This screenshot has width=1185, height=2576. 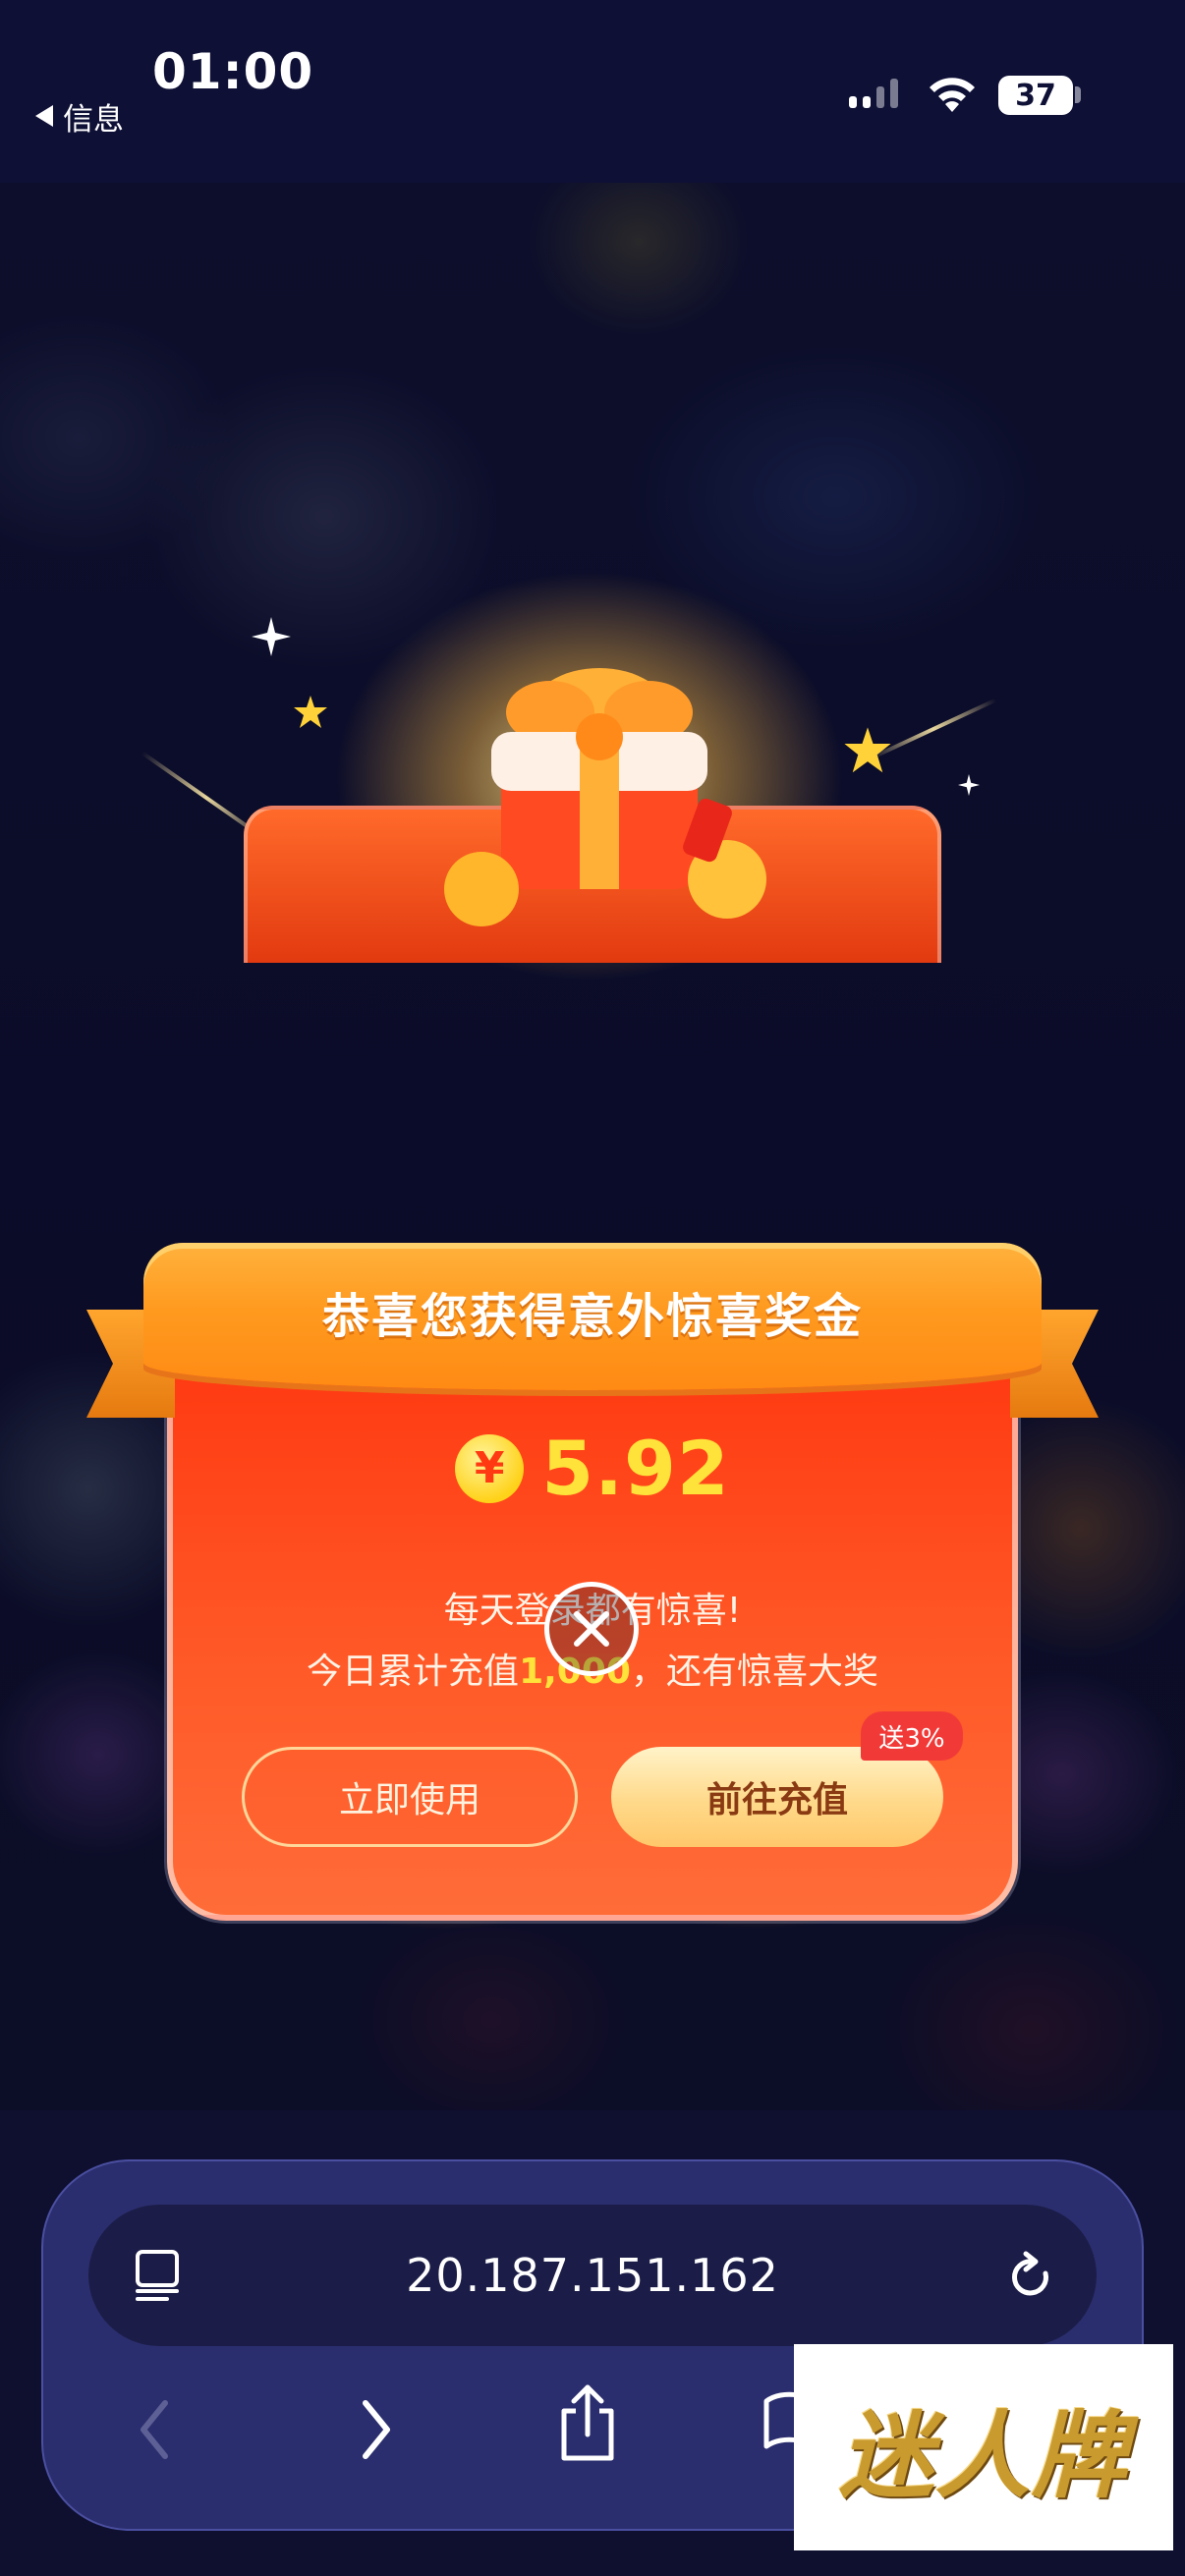 I want to click on battery-icon: 37, so click(x=1035, y=95).